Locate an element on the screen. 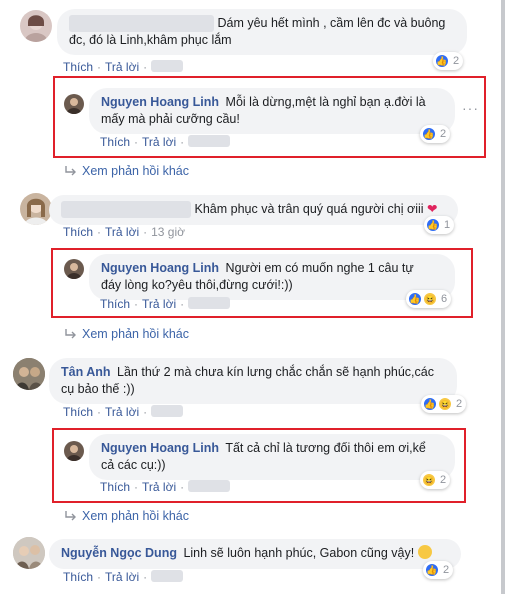 Image resolution: width=505 pixels, height=594 pixels. comment-text-continued: cụ bảo thế :)) is located at coordinates (98, 389).